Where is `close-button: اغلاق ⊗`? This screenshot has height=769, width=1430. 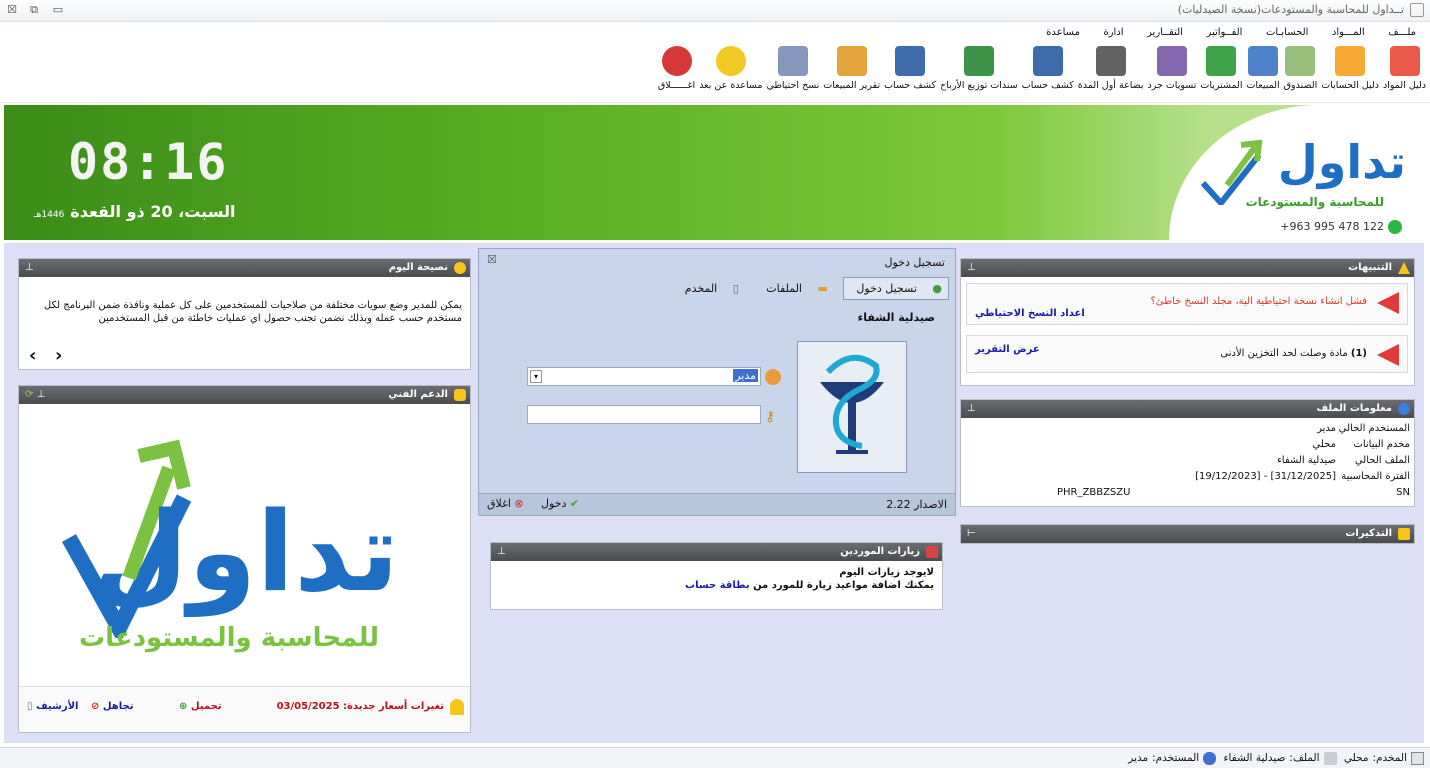
close-button: اغلاق ⊗ is located at coordinates (505, 503).